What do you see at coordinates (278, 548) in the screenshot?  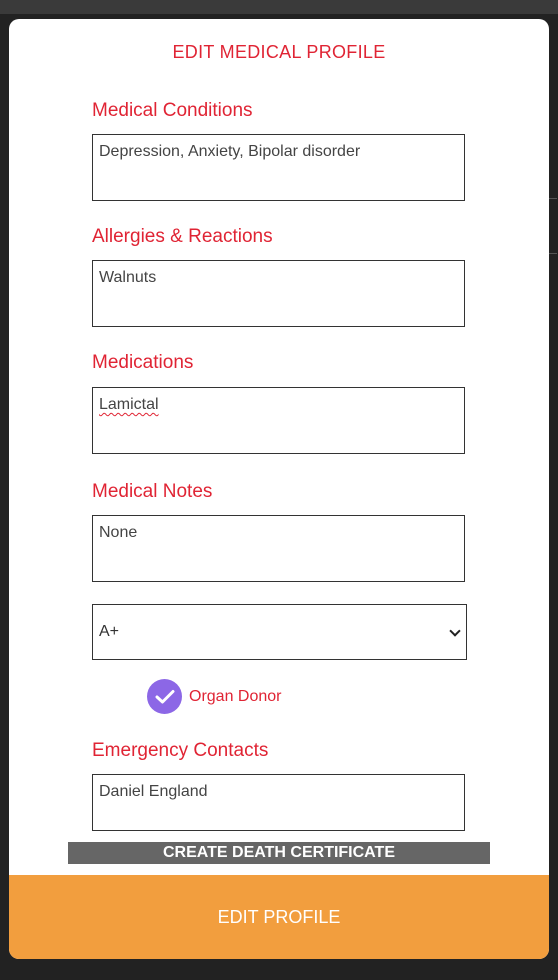 I see `medical-notes-input: None` at bounding box center [278, 548].